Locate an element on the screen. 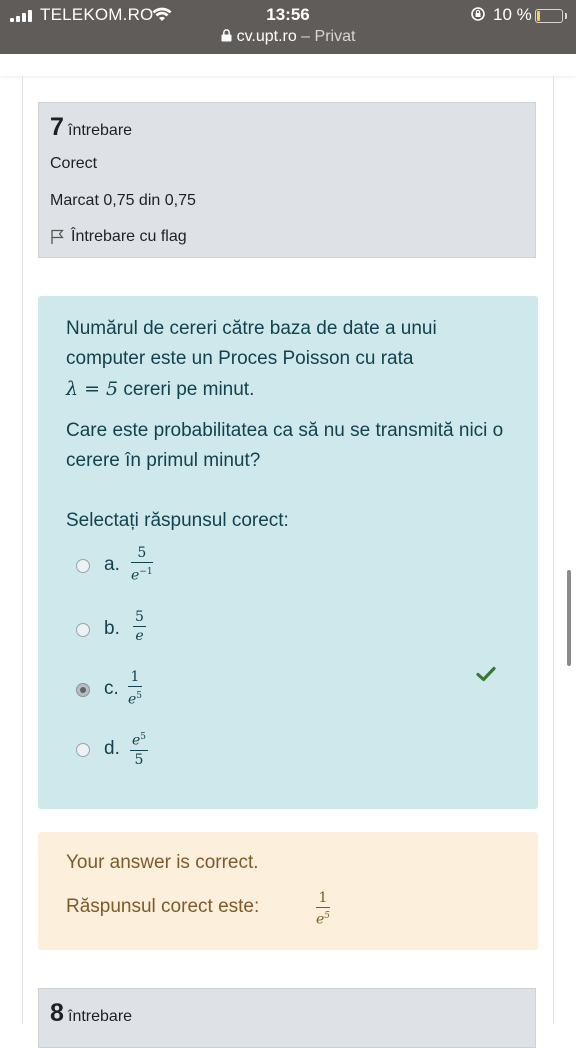 This screenshot has height=1048, width=576. answer-prompt: Selectați răspunsul corect: is located at coordinates (177, 520).